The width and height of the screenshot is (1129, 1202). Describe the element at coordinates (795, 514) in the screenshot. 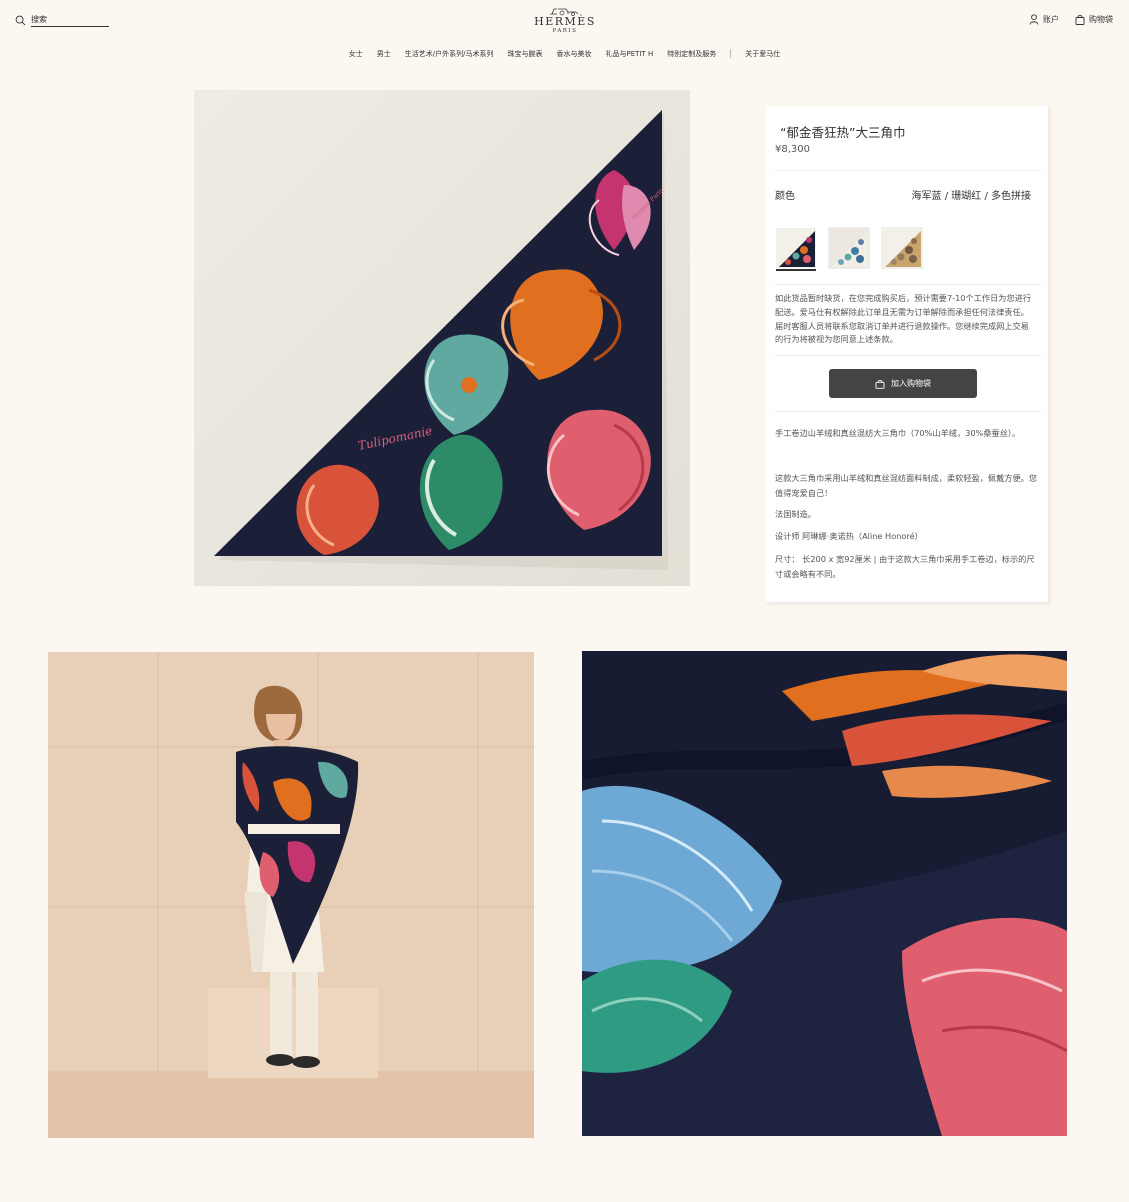

I see `product-origin: 法国制造。` at that location.